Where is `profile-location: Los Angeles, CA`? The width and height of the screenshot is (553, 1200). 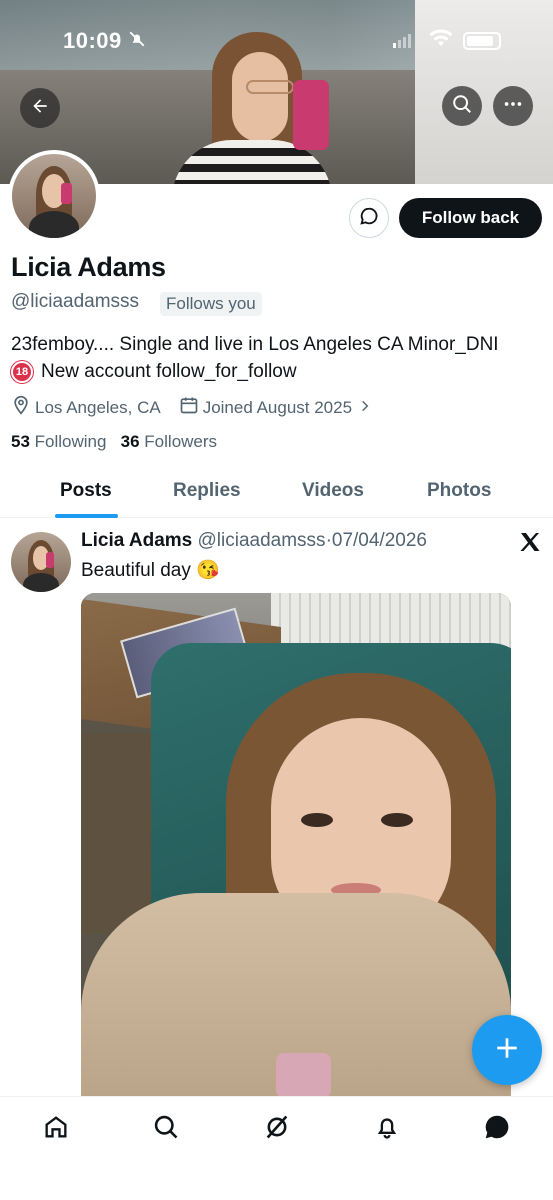
profile-location: Los Angeles, CA is located at coordinates (98, 407).